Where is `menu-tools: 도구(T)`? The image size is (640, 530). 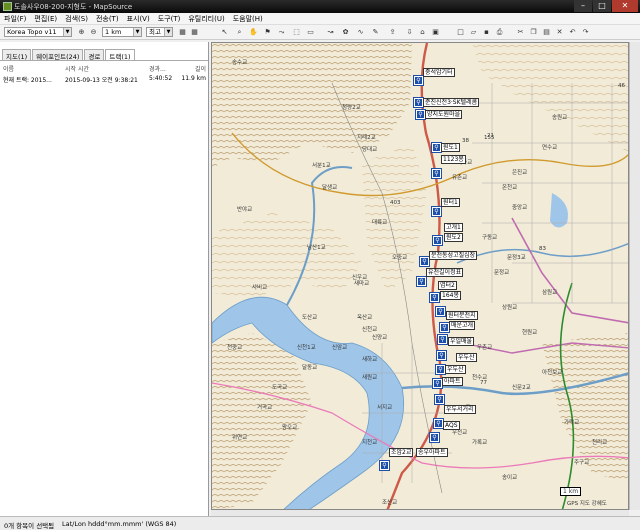 menu-tools: 도구(T) is located at coordinates (169, 18).